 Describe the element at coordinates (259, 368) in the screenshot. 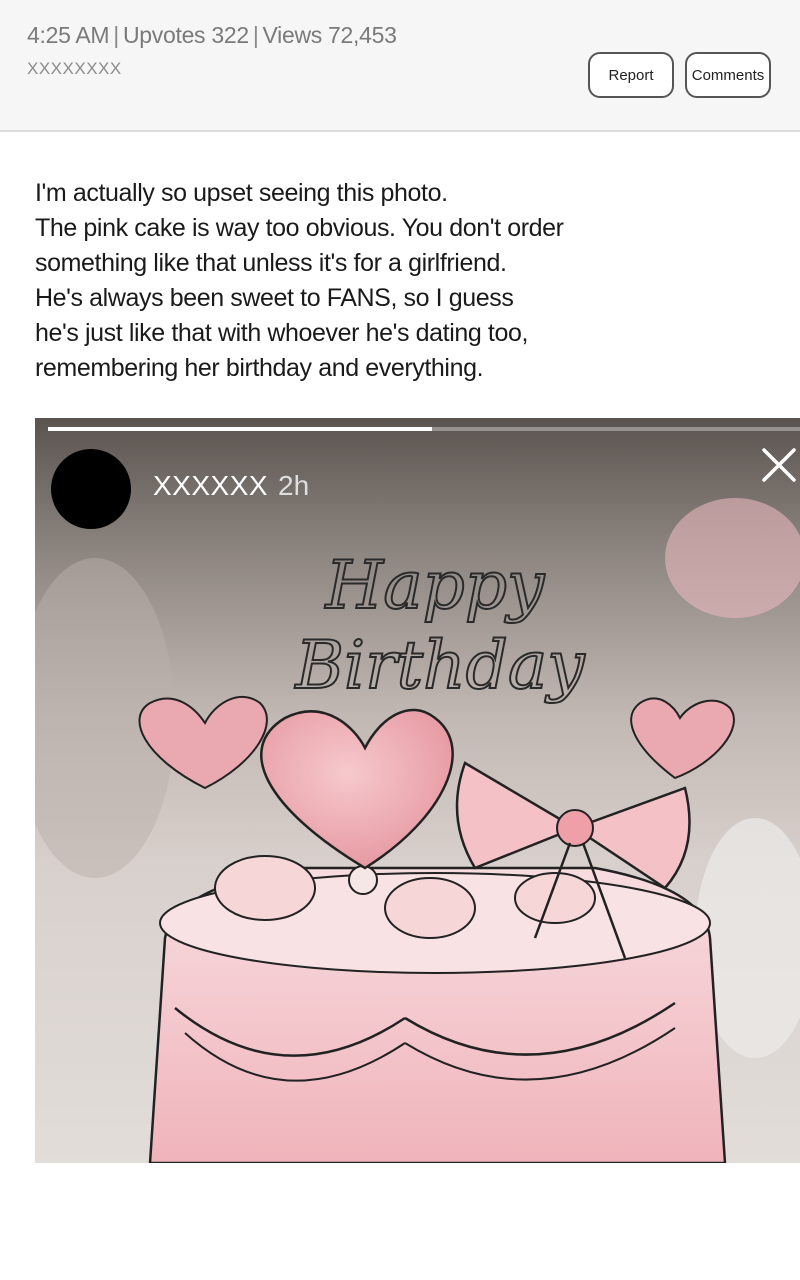

I see `post-line: remembering her birthday and everything.` at that location.